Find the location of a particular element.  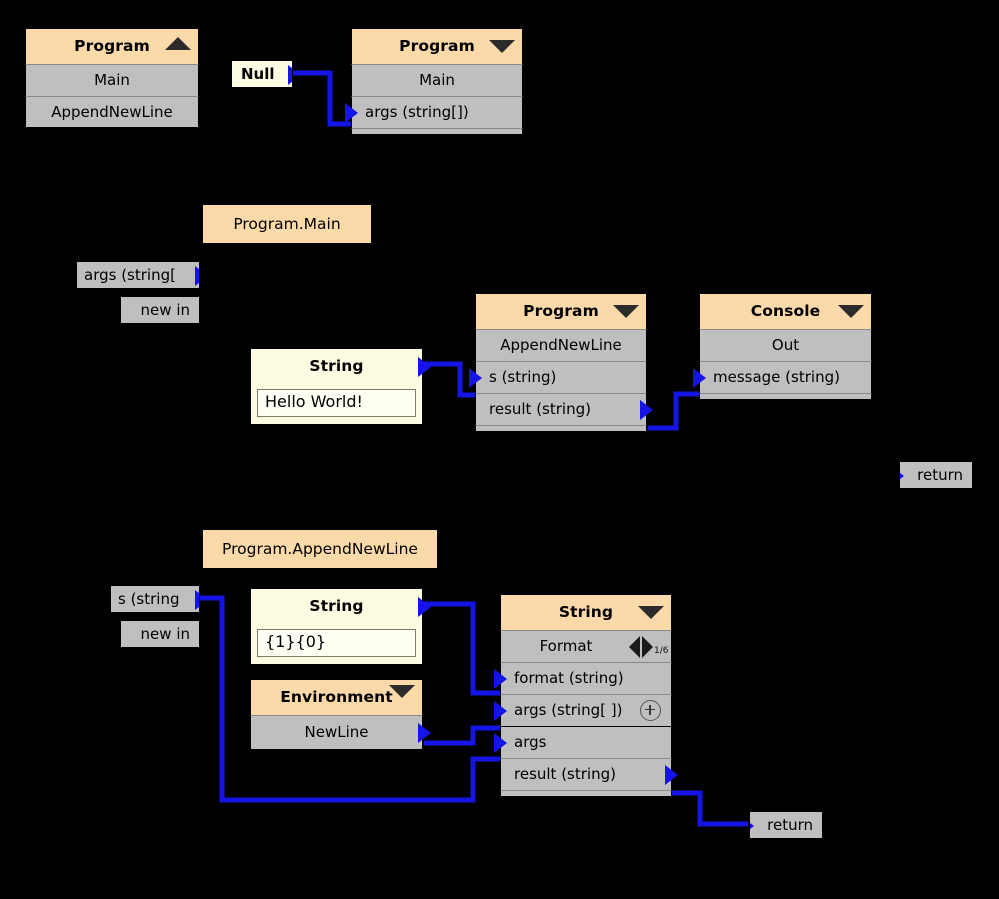

group-label-program-appendnewline: Program.AppendNewLine is located at coordinates (320, 549).